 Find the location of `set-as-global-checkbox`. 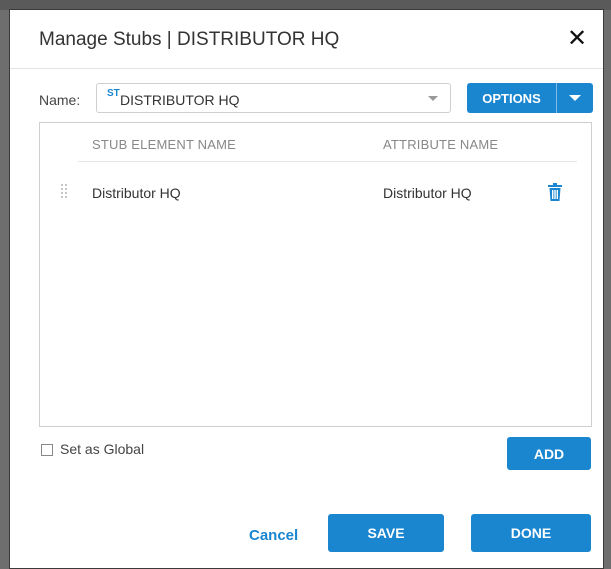

set-as-global-checkbox is located at coordinates (47, 450).